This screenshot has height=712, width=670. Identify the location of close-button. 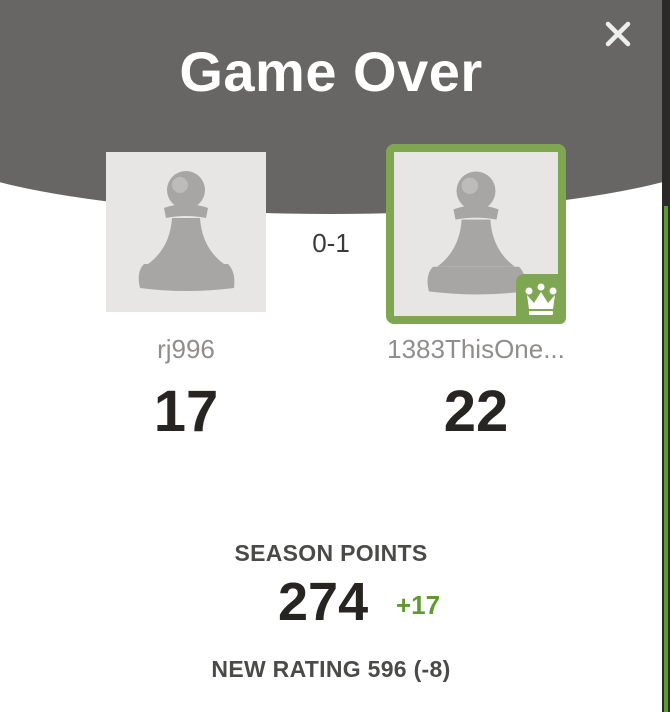
(618, 34).